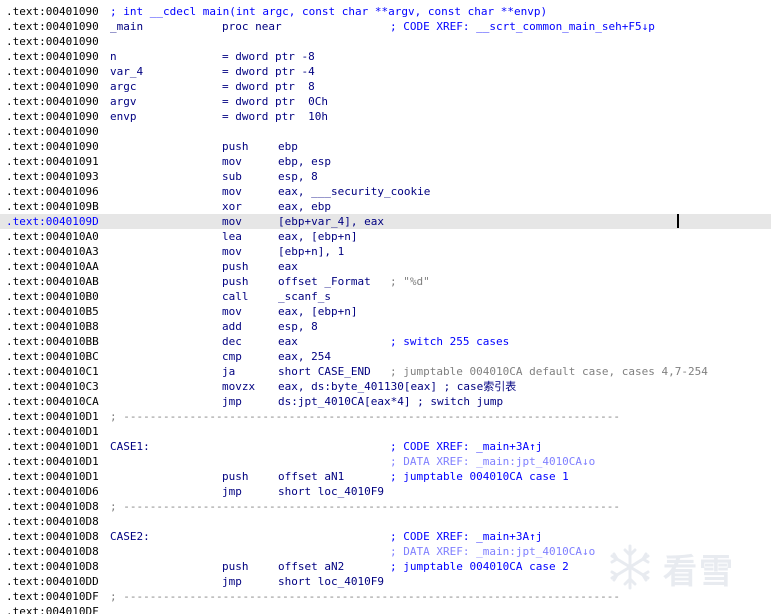 The height and width of the screenshot is (614, 771). What do you see at coordinates (385, 71) in the screenshot?
I see `listing-line: .text:00401090 var_4 = dword ptr -4` at bounding box center [385, 71].